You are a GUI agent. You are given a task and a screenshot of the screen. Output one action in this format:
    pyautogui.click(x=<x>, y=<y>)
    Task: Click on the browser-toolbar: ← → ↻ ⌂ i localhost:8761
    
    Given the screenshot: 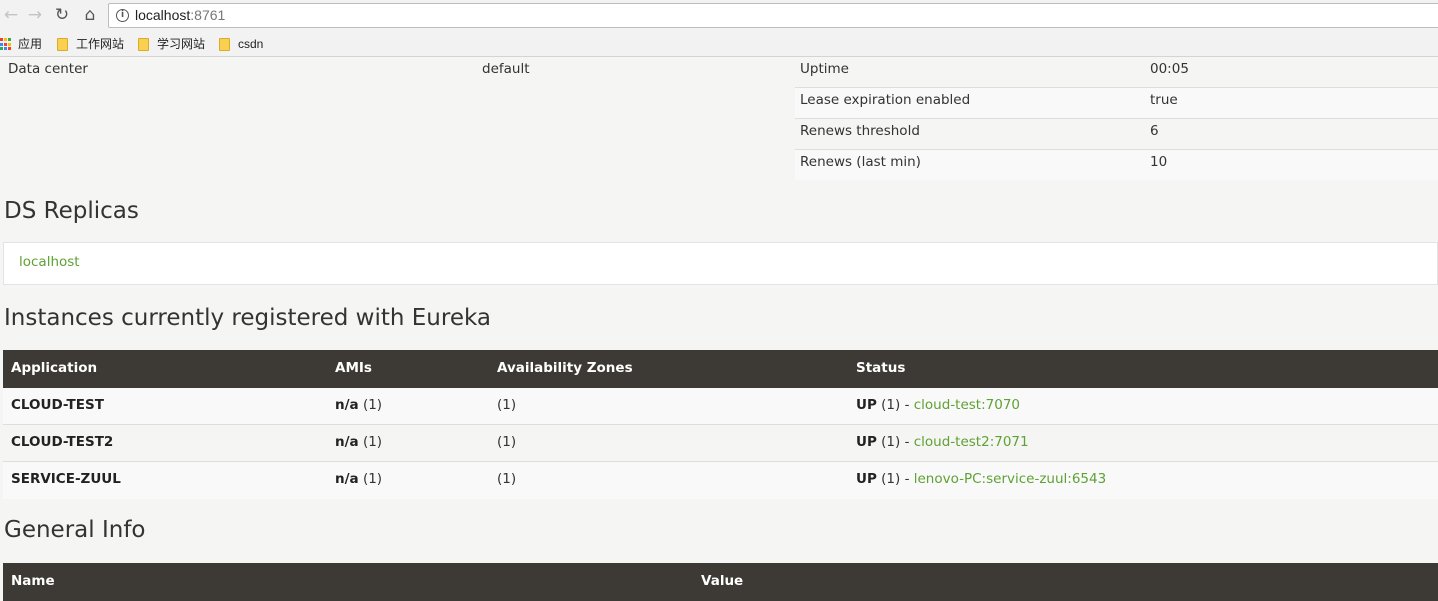 What is the action you would take?
    pyautogui.click(x=719, y=15)
    